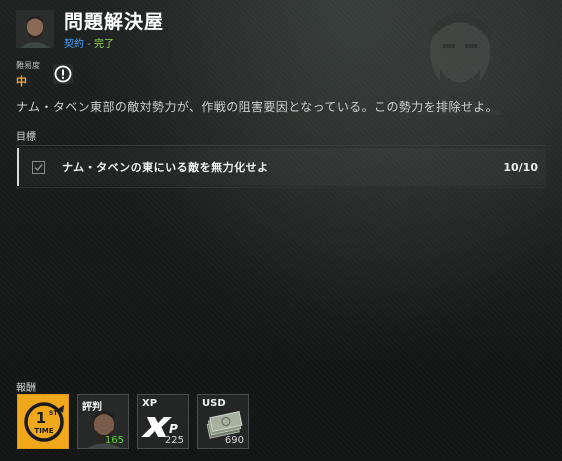 The height and width of the screenshot is (461, 562). What do you see at coordinates (173, 429) in the screenshot?
I see `svg-text: P` at bounding box center [173, 429].